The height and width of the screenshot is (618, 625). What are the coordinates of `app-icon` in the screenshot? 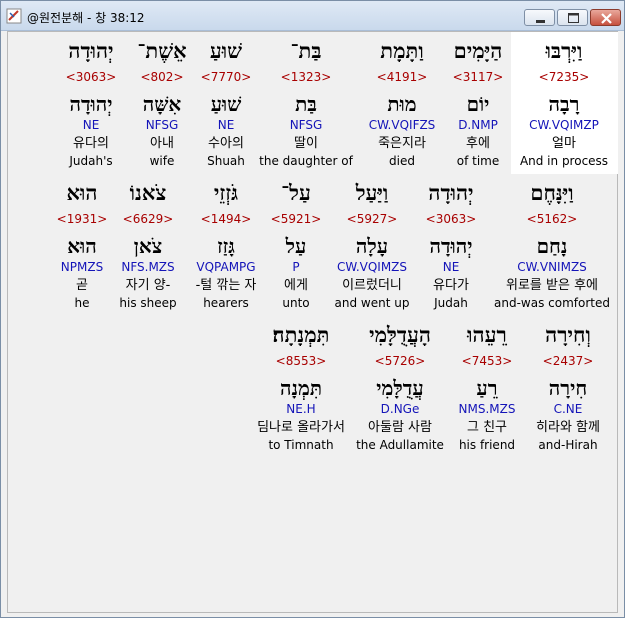 It's located at (14, 16).